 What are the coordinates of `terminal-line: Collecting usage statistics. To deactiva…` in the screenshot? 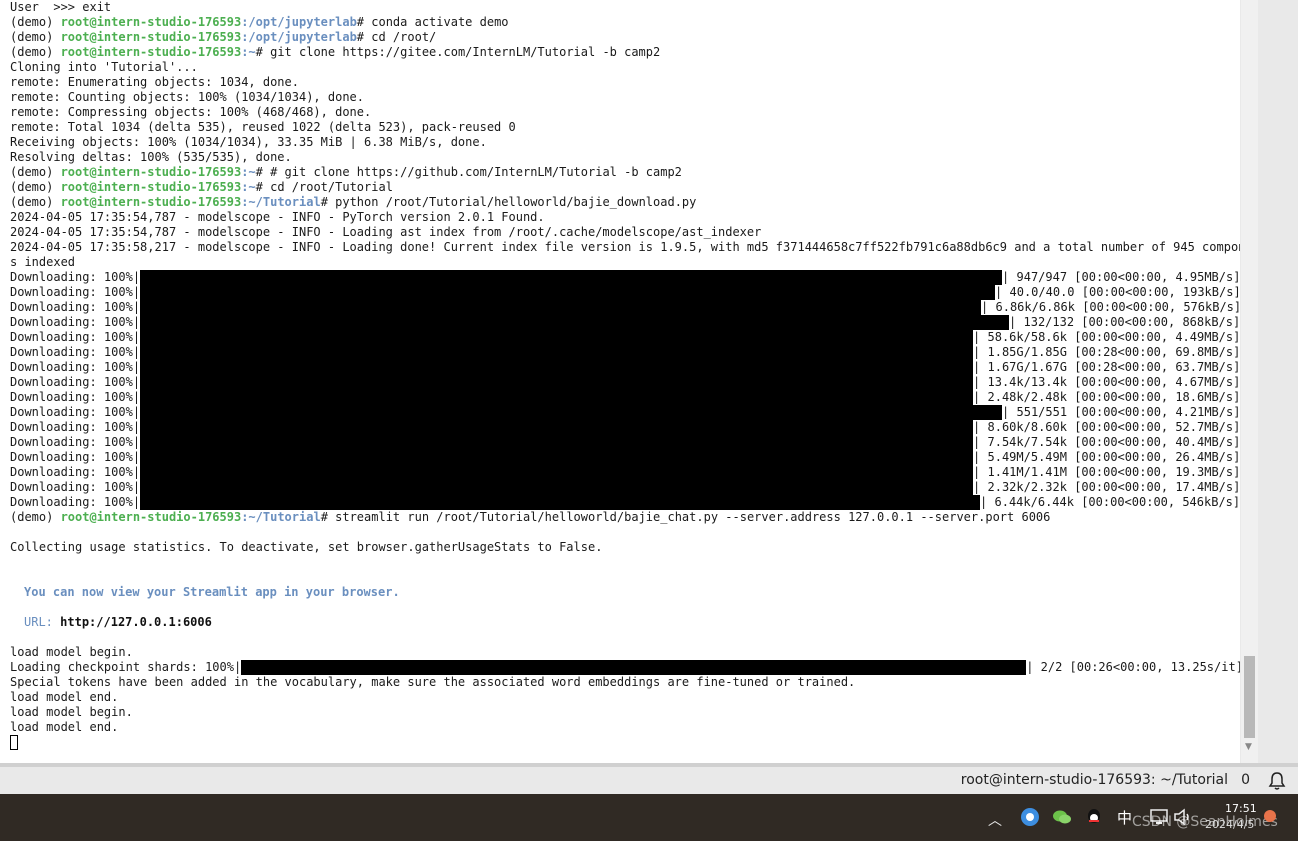 It's located at (306, 547).